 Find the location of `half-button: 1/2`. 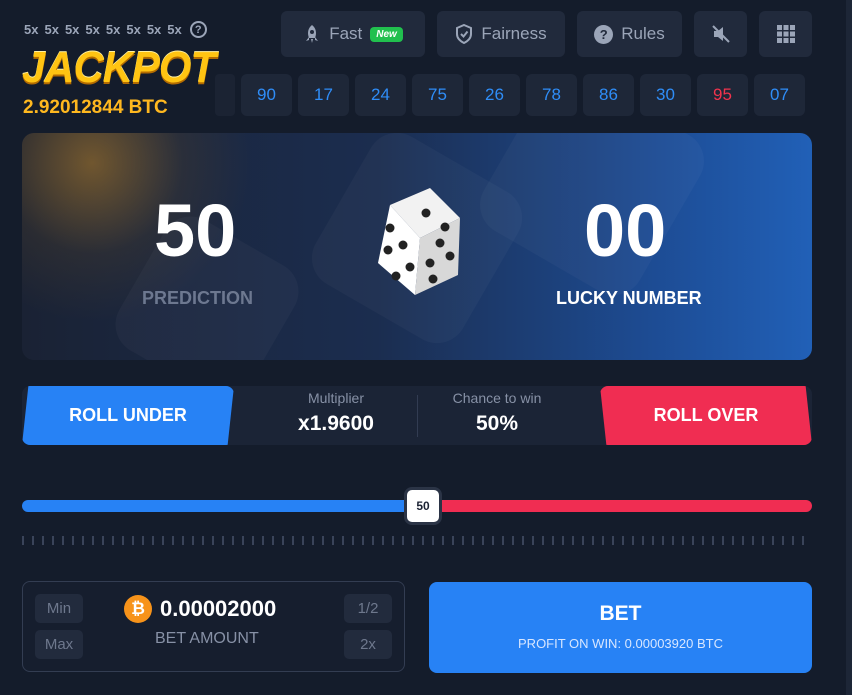

half-button: 1/2 is located at coordinates (368, 608).